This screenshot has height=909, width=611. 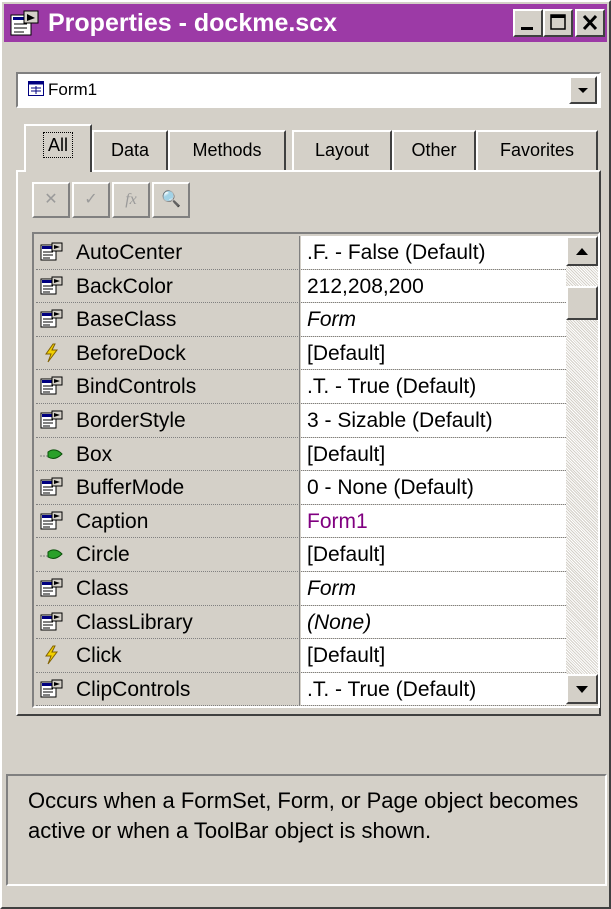 I want to click on tab-layout: Layout, so click(x=342, y=150).